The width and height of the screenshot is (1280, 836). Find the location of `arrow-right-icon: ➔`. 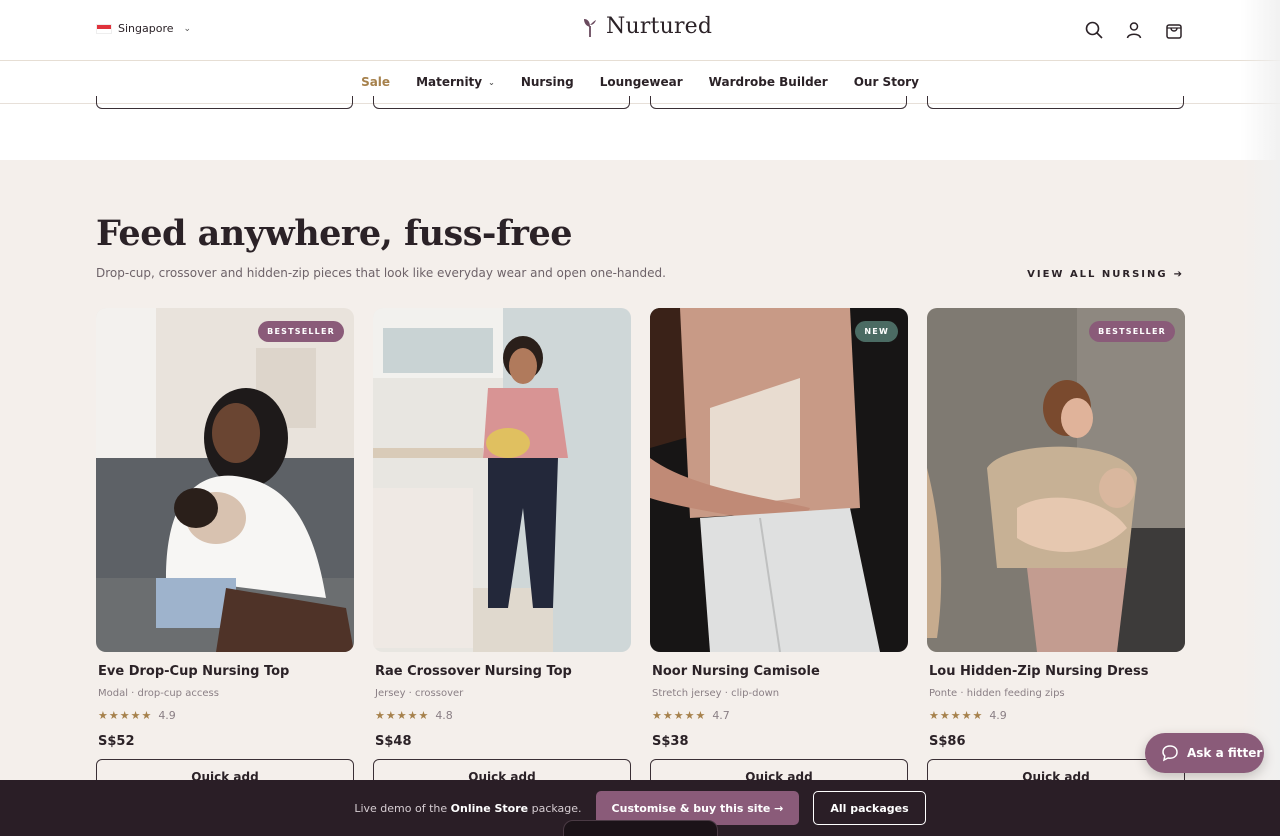

arrow-right-icon: ➔ is located at coordinates (1178, 274).